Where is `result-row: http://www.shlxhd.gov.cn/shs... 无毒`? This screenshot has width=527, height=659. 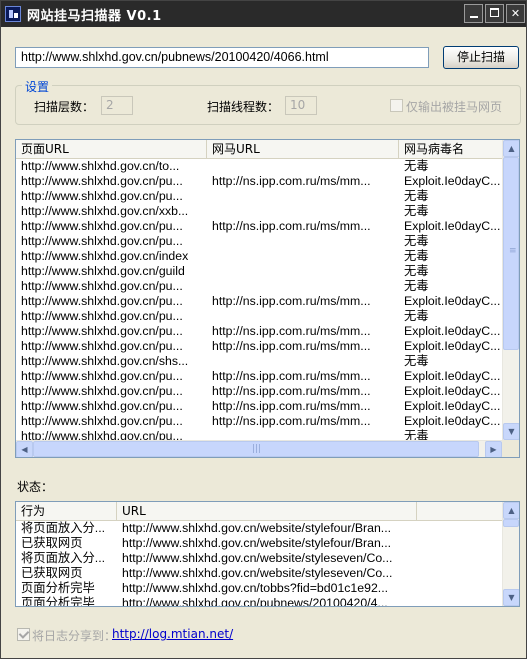
result-row: http://www.shlxhd.gov.cn/shs... 无毒 is located at coordinates (259, 361).